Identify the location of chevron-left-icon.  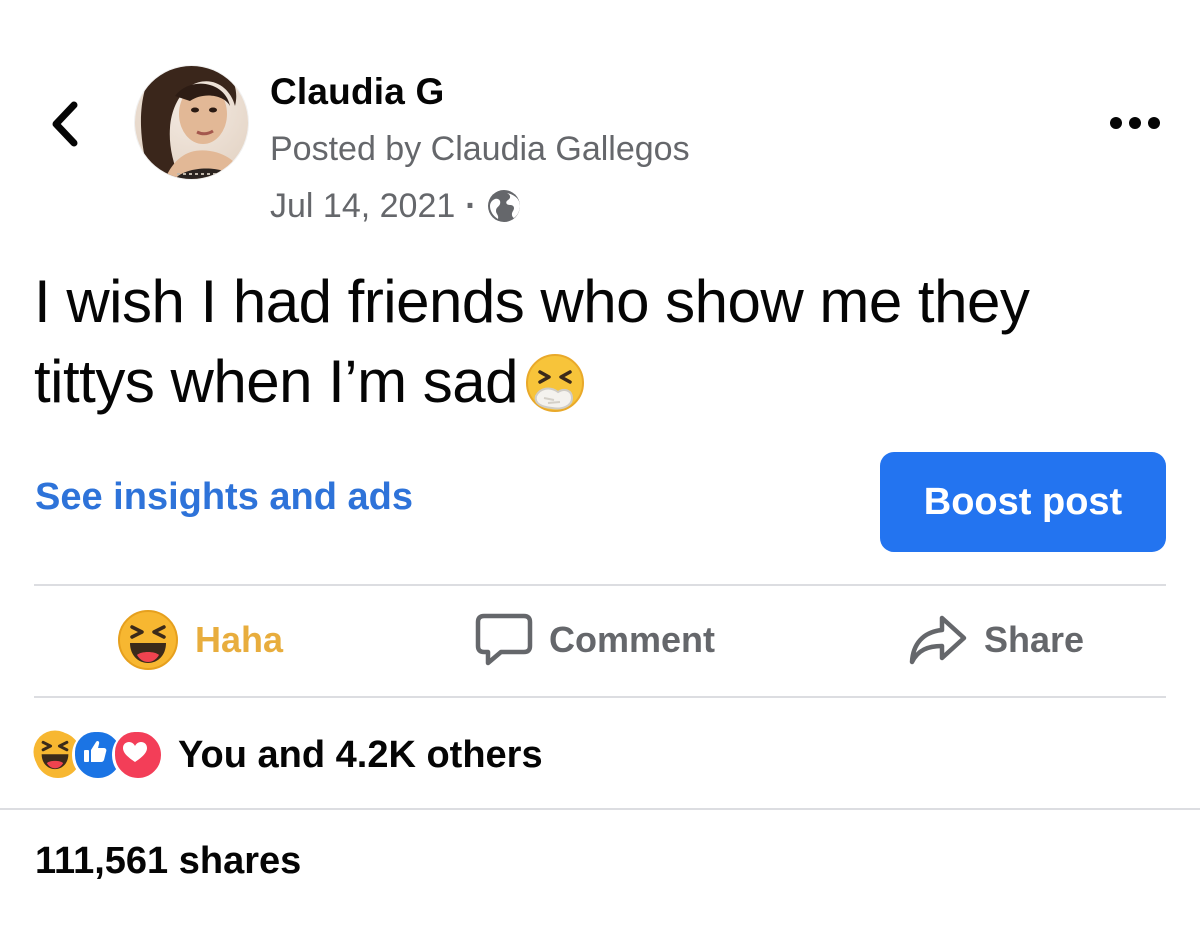
(65, 124).